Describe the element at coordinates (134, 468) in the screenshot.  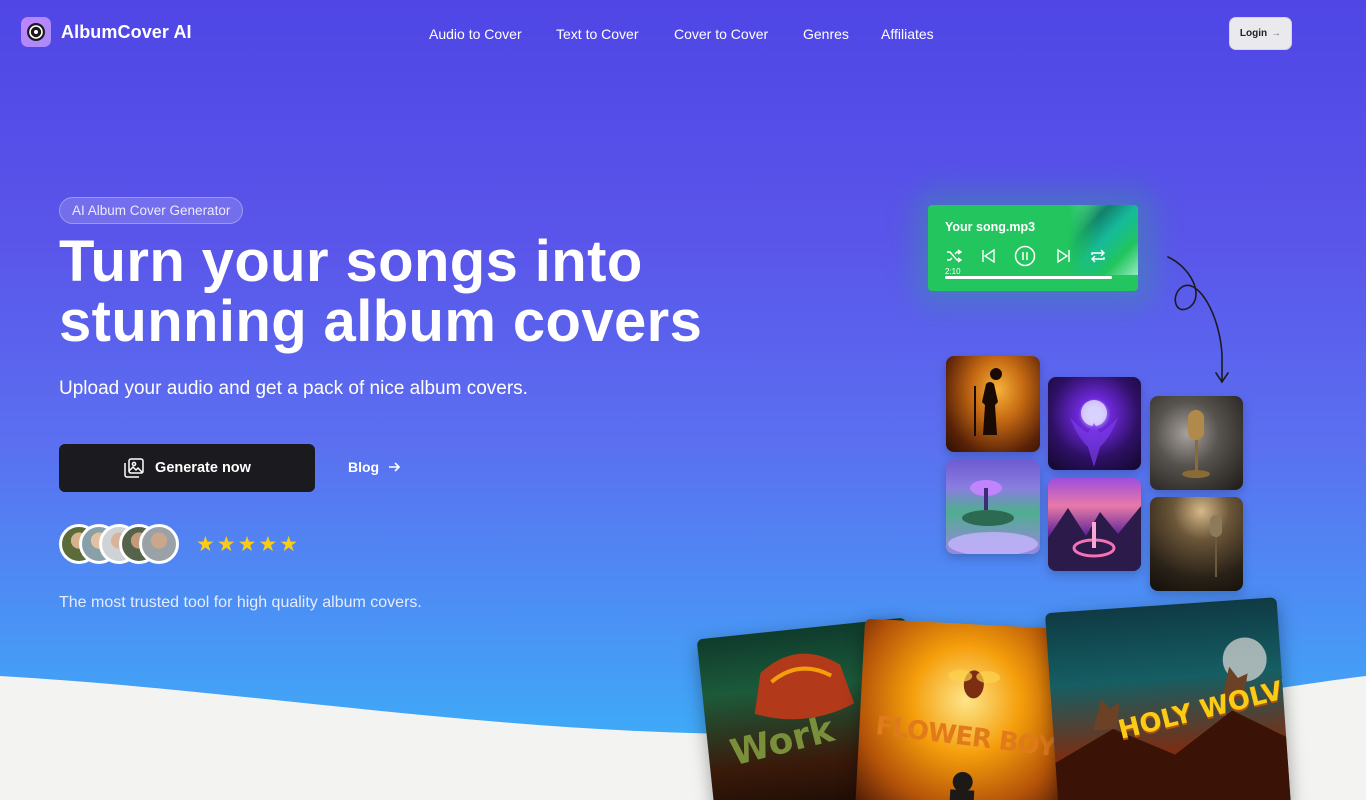
I see `images-icon` at that location.